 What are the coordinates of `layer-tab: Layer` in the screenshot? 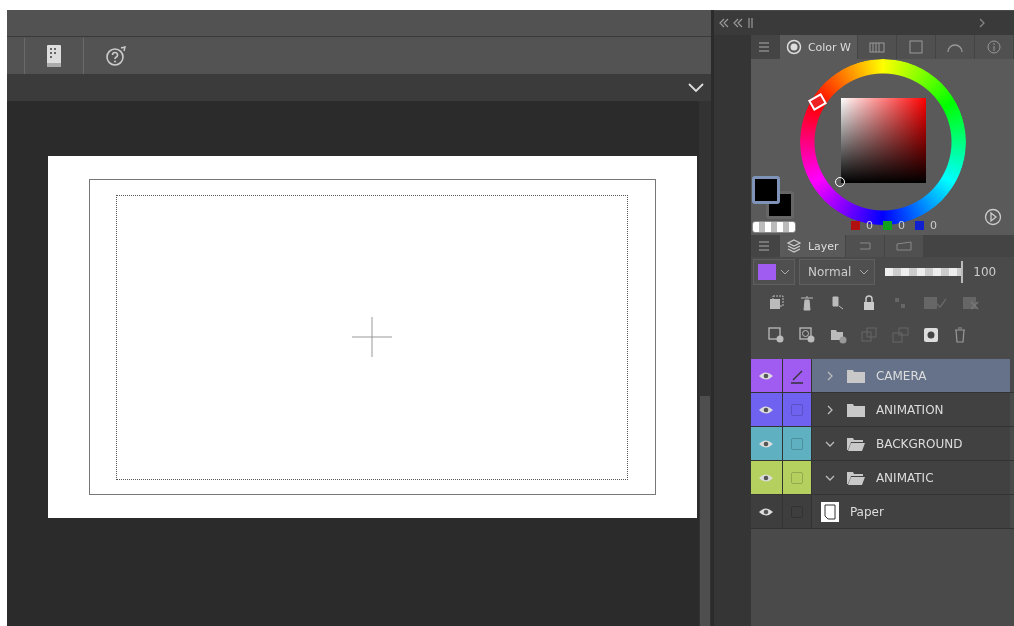 It's located at (812, 246).